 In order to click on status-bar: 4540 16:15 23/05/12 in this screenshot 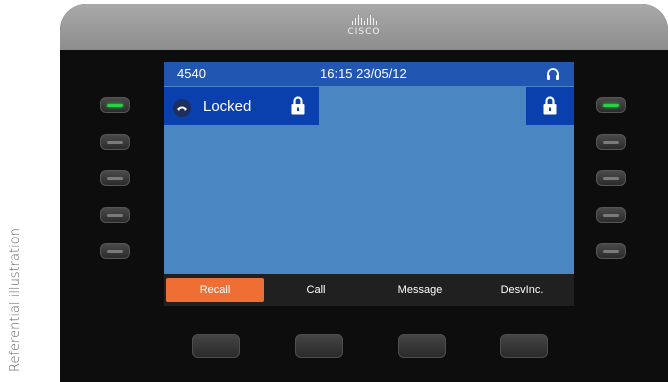, I will do `click(369, 74)`.